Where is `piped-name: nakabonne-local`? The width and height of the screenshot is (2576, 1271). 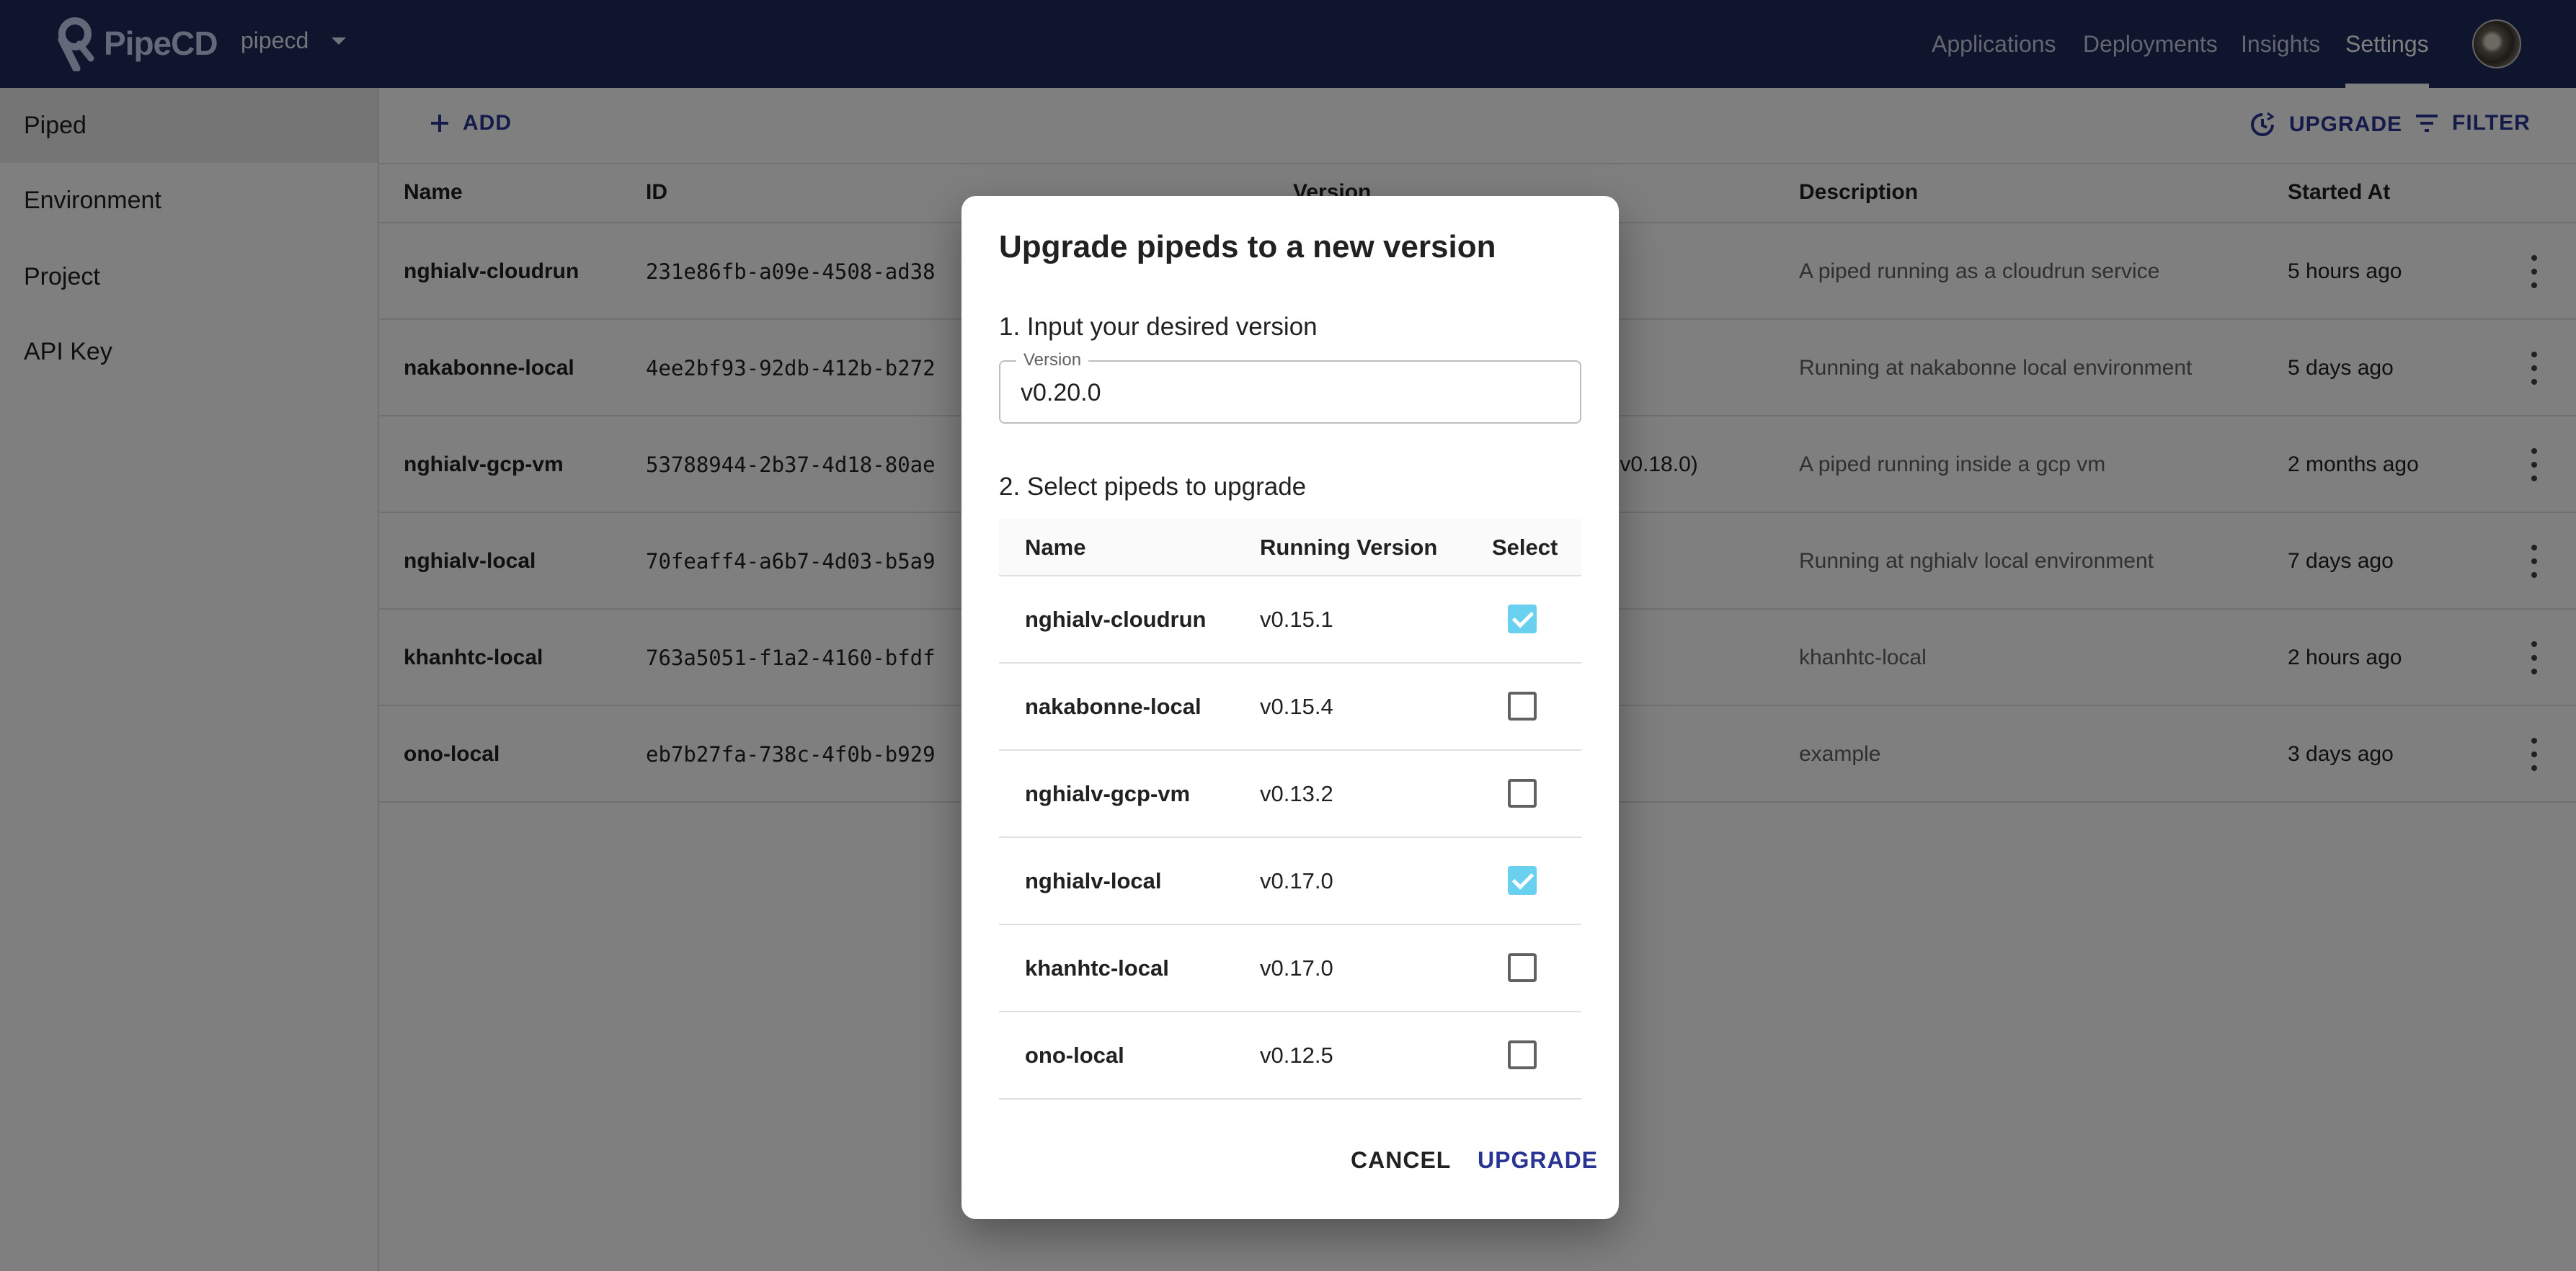 piped-name: nakabonne-local is located at coordinates (1113, 706).